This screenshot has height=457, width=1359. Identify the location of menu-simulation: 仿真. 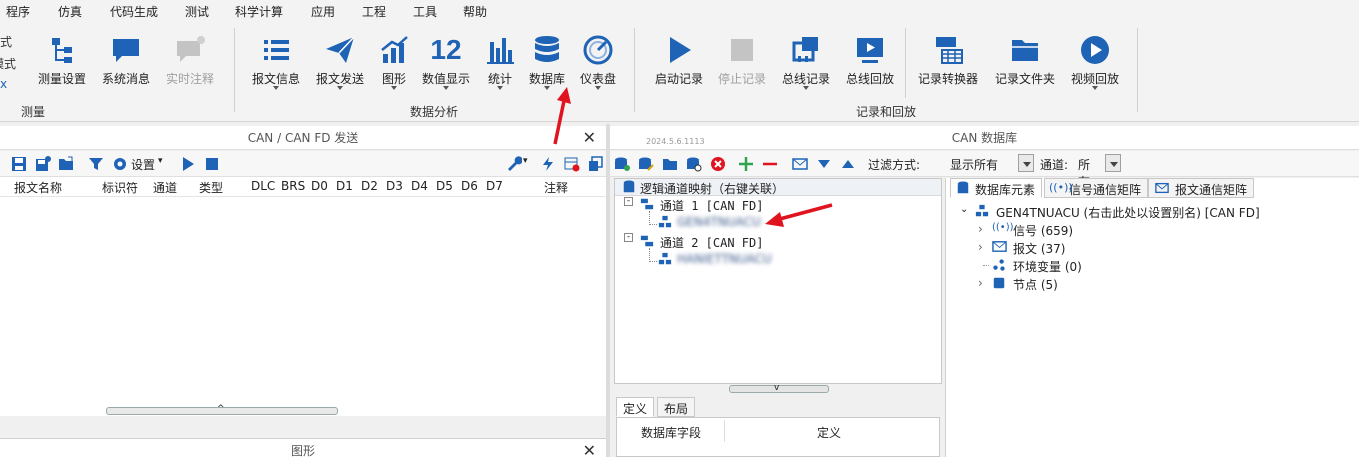
(70, 11).